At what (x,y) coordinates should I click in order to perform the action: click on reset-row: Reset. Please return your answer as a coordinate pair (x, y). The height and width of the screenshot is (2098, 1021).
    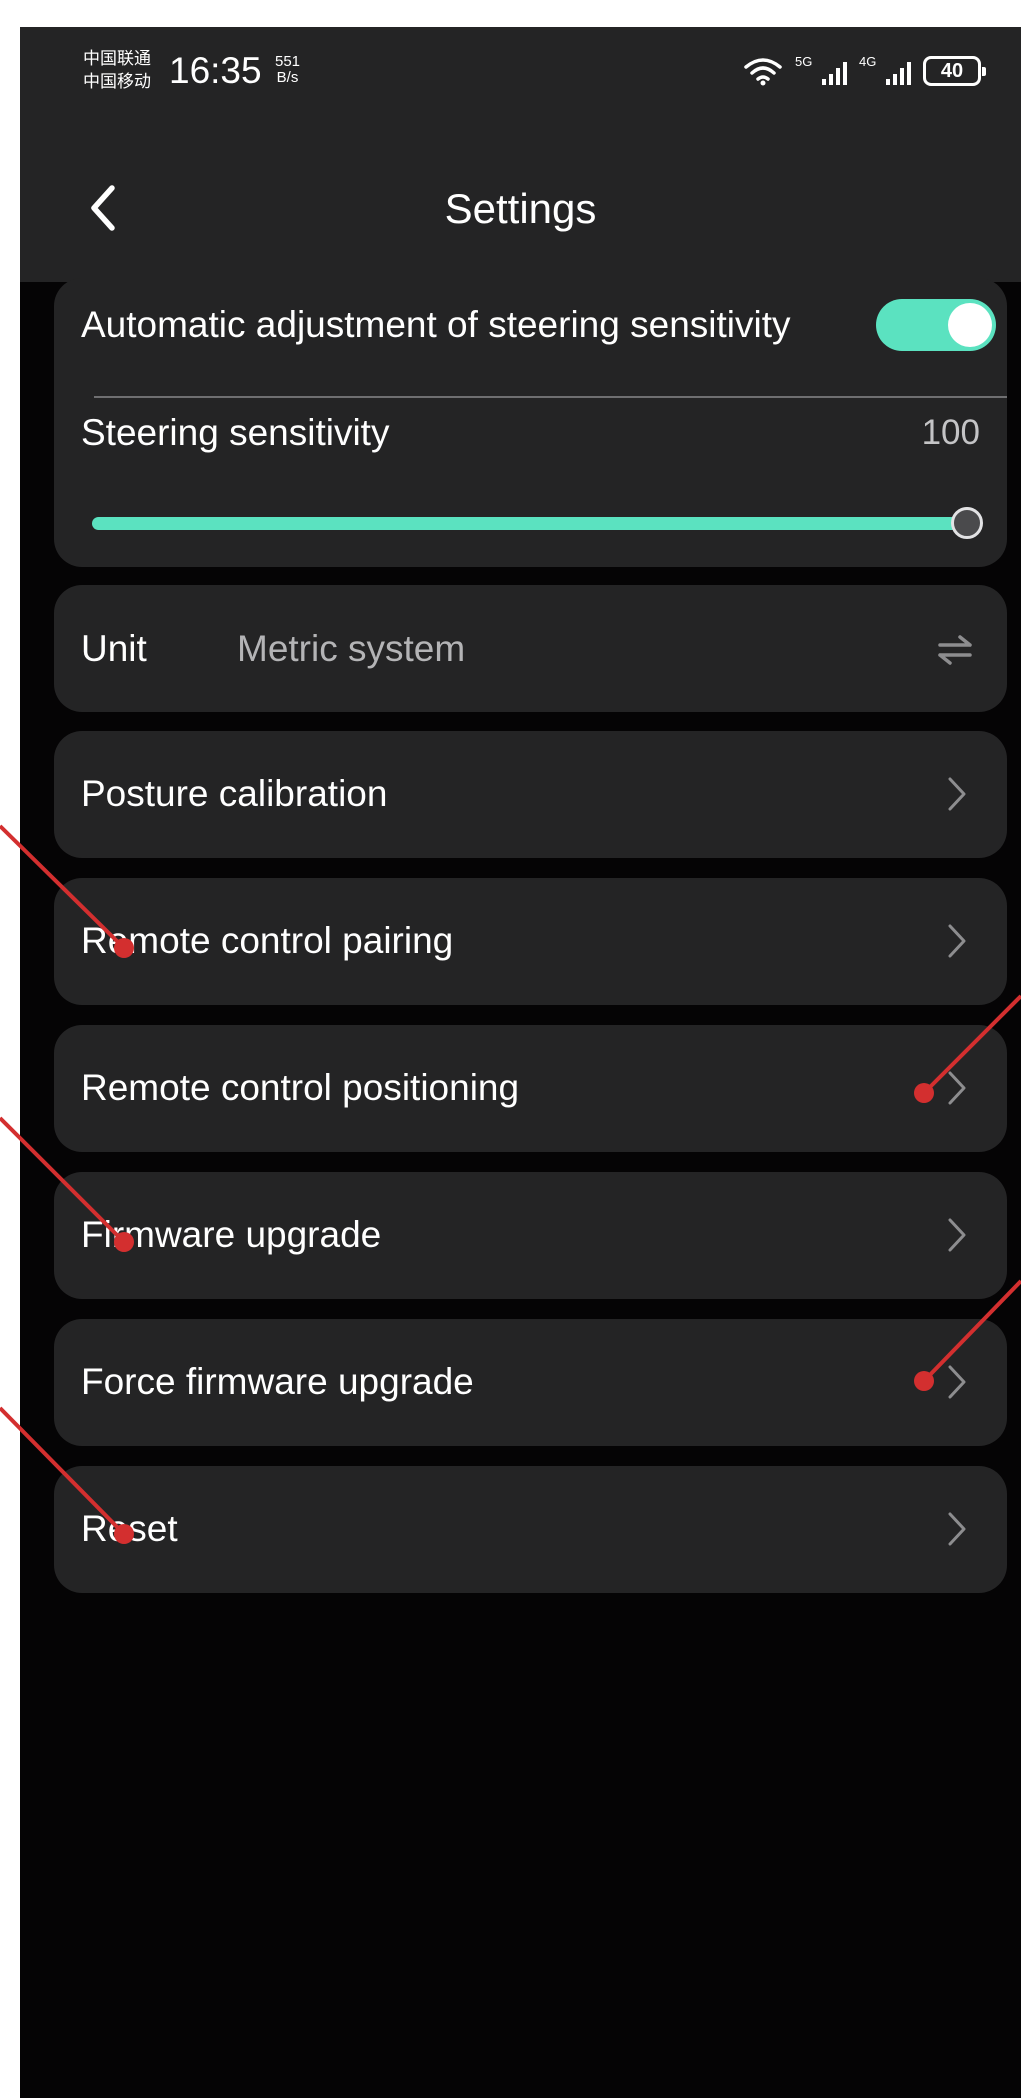
    Looking at the image, I should click on (530, 1529).